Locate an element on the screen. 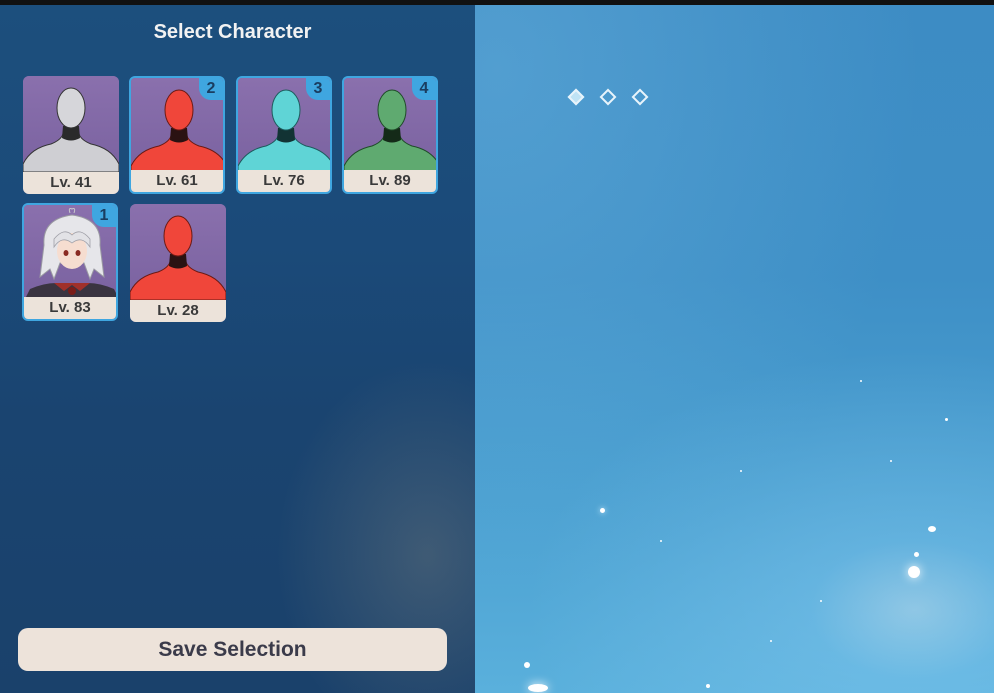 The height and width of the screenshot is (693, 994). selection-order-badge: 1 is located at coordinates (104, 216).